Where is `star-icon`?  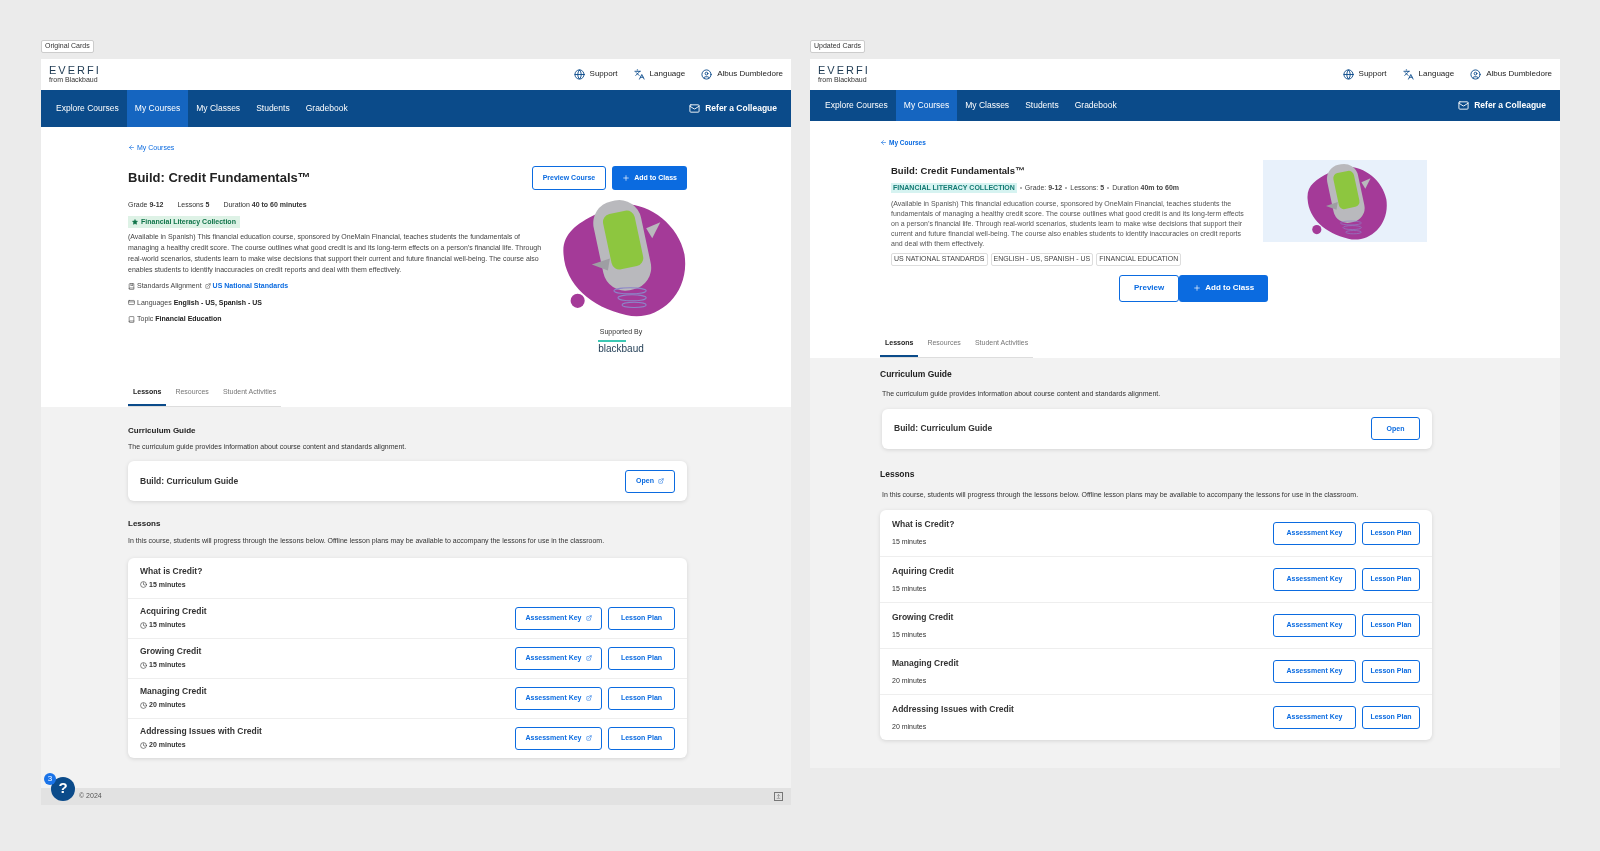
star-icon is located at coordinates (135, 221).